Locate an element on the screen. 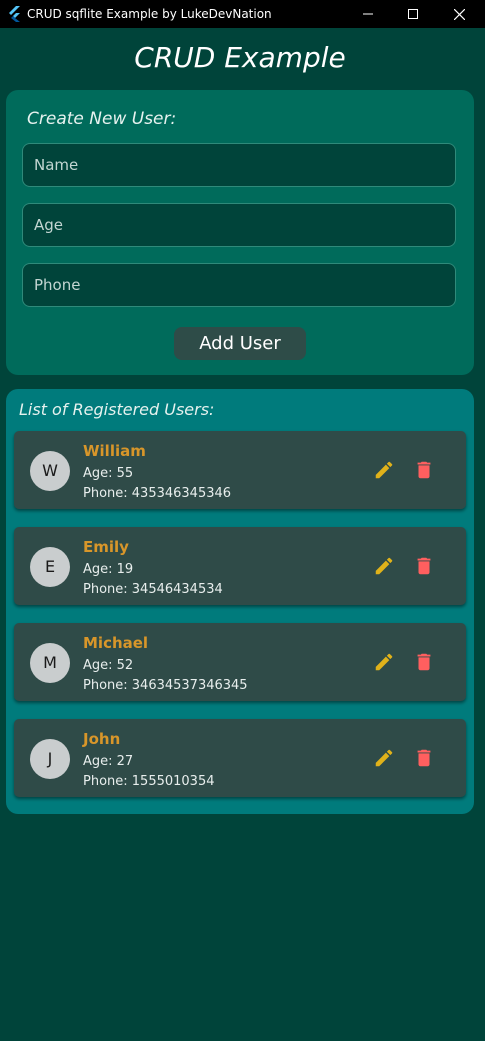 The height and width of the screenshot is (1041, 485). age-field is located at coordinates (239, 225).